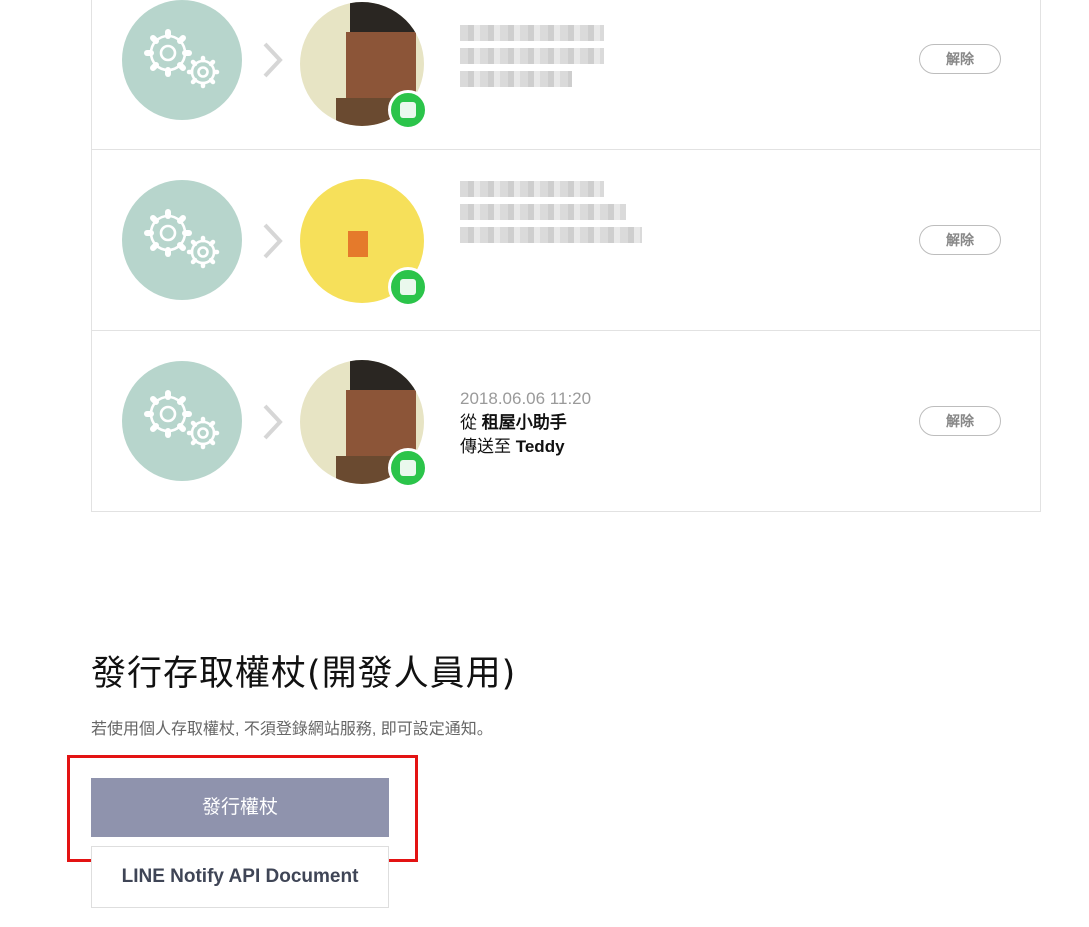  Describe the element at coordinates (468, 422) in the screenshot. I see `from-prefix: 從` at that location.